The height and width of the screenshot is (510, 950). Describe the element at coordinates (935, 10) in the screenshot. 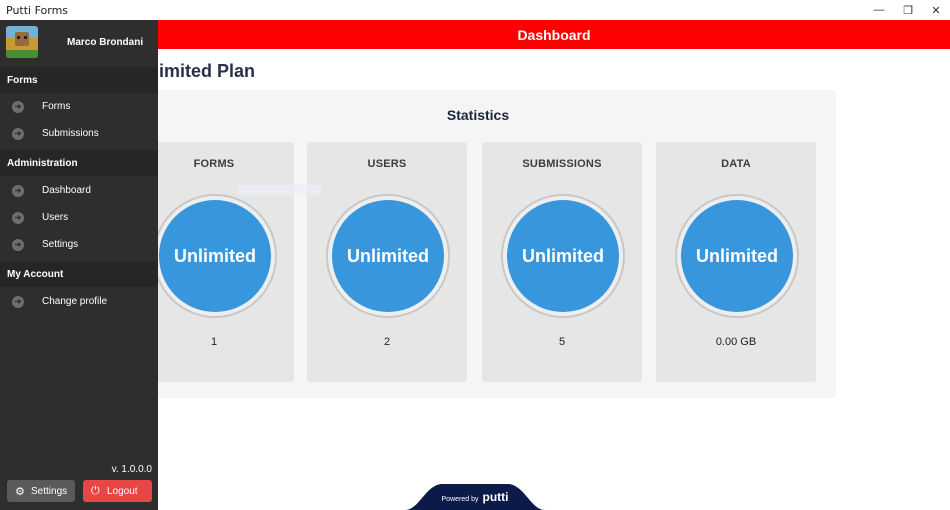

I see `close-button: ✕` at that location.